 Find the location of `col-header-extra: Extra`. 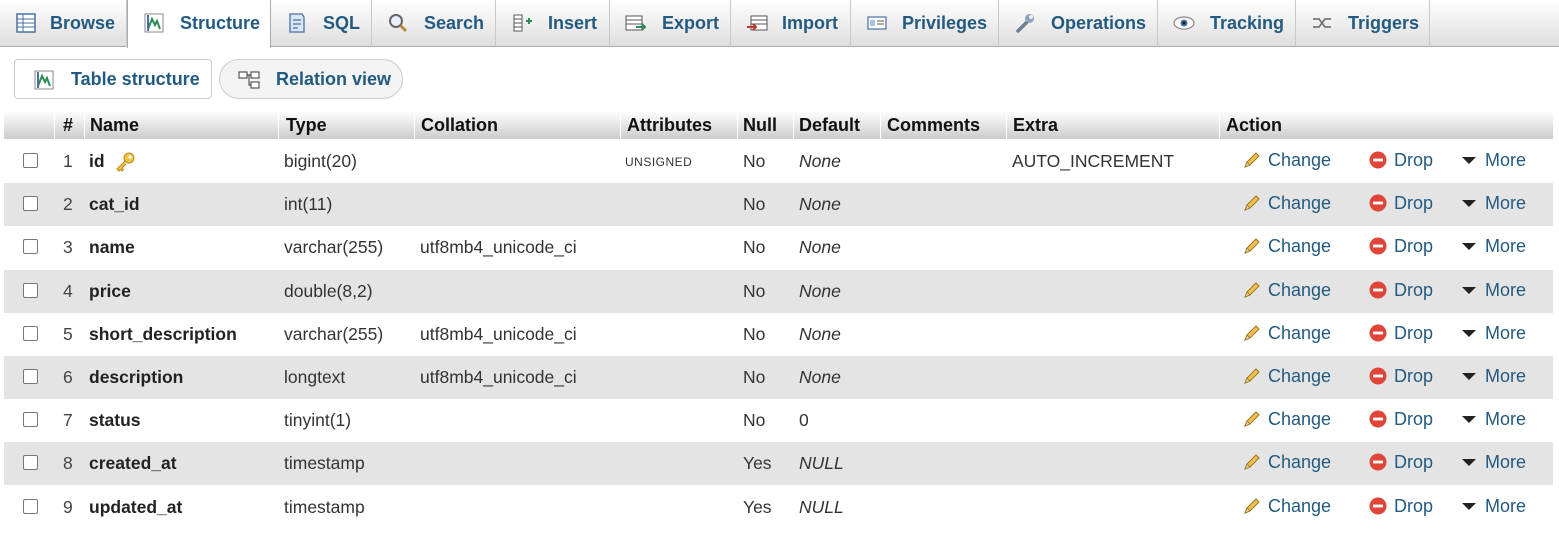

col-header-extra: Extra is located at coordinates (1035, 125).